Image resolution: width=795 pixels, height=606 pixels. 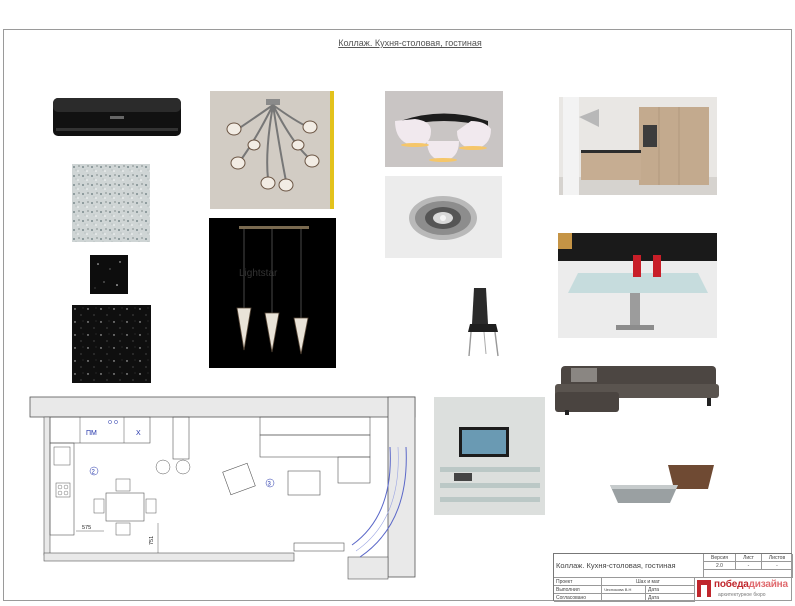 What do you see at coordinates (444, 129) in the screenshot?
I see `ceiling-lamp-image` at bounding box center [444, 129].